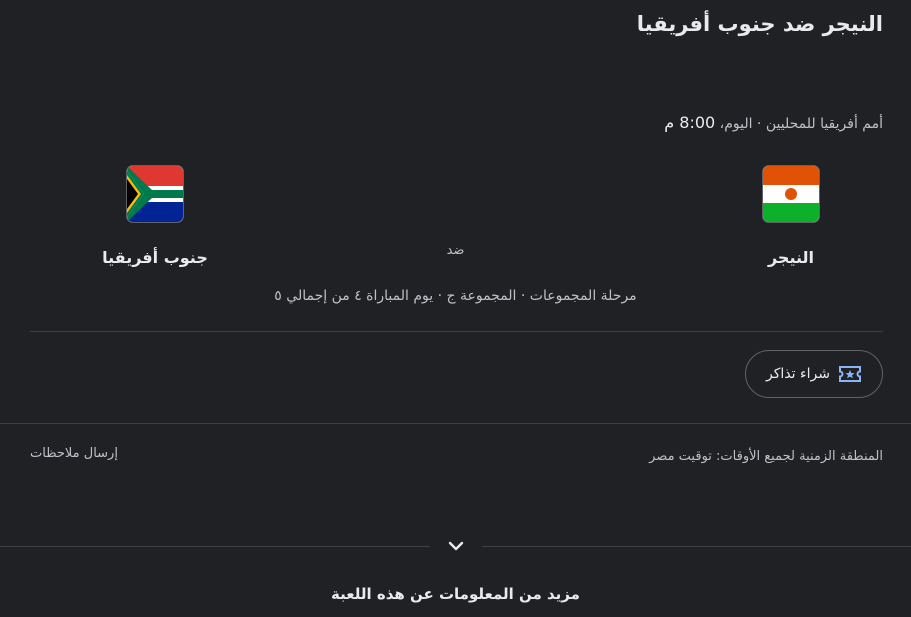 The image size is (911, 617). I want to click on match-meta: أمم أفريقيا للمحليين · اليوم، 8:00 م, so click(773, 122).